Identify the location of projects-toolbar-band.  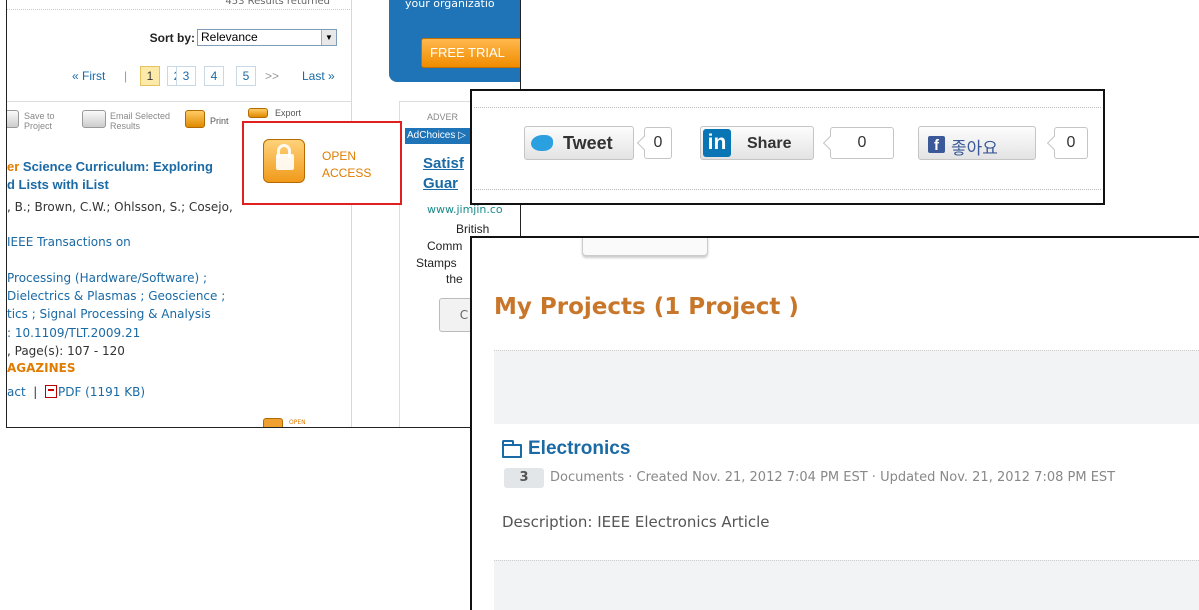
(846, 387).